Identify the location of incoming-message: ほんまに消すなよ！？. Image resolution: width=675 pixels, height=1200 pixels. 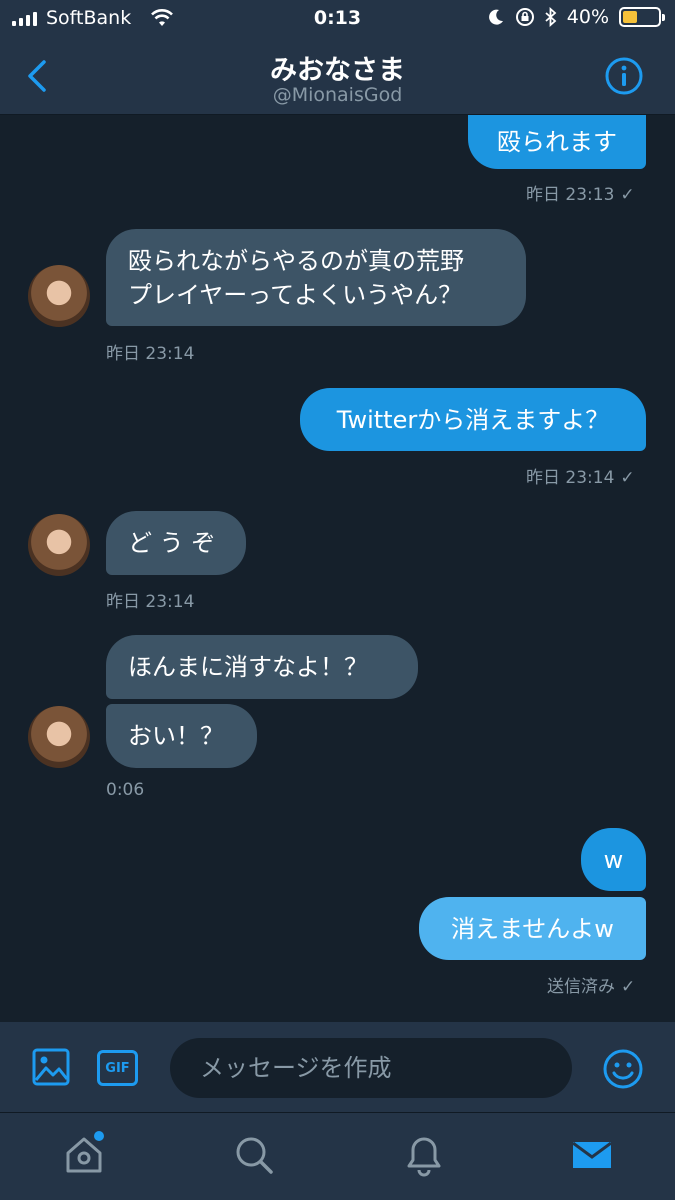
(262, 667).